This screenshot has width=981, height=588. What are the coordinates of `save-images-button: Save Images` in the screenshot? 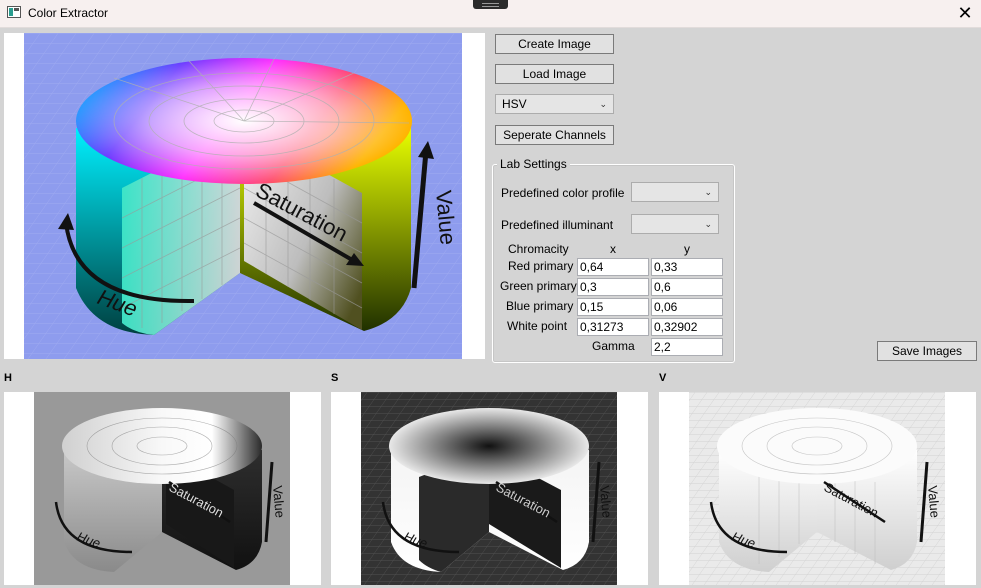 It's located at (927, 351).